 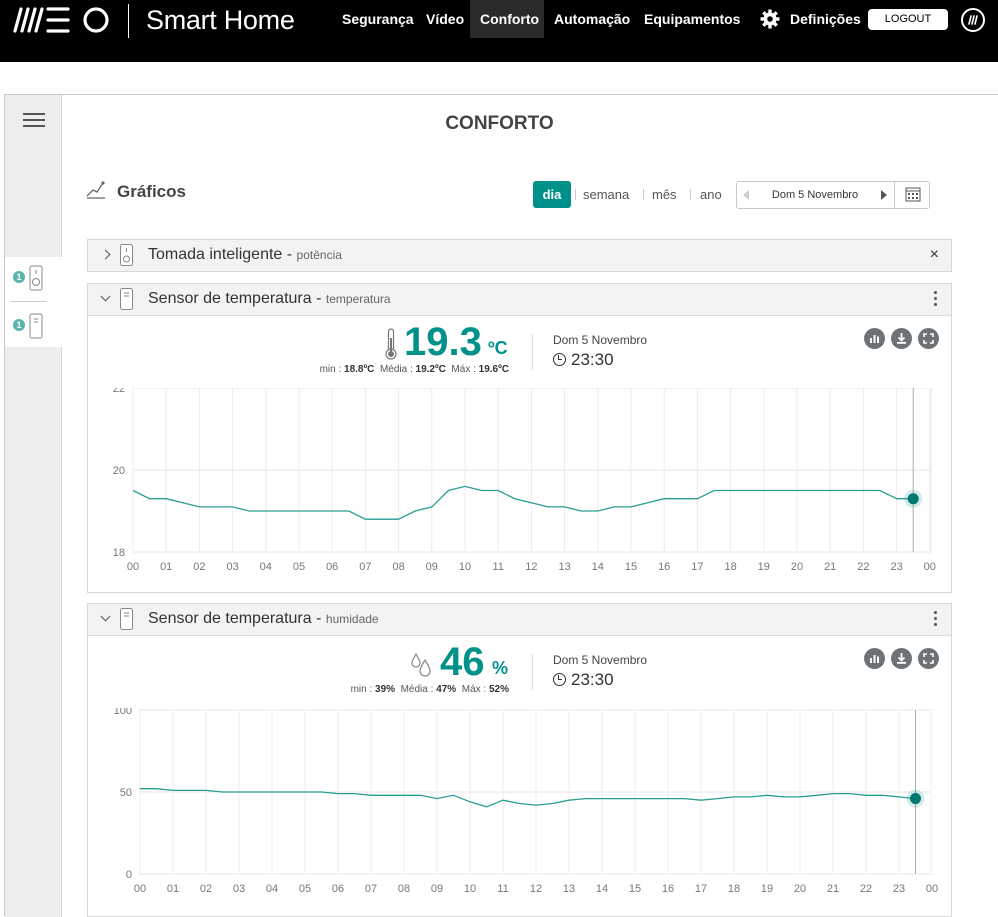 I want to click on max-value: 52%, so click(x=498, y=689).